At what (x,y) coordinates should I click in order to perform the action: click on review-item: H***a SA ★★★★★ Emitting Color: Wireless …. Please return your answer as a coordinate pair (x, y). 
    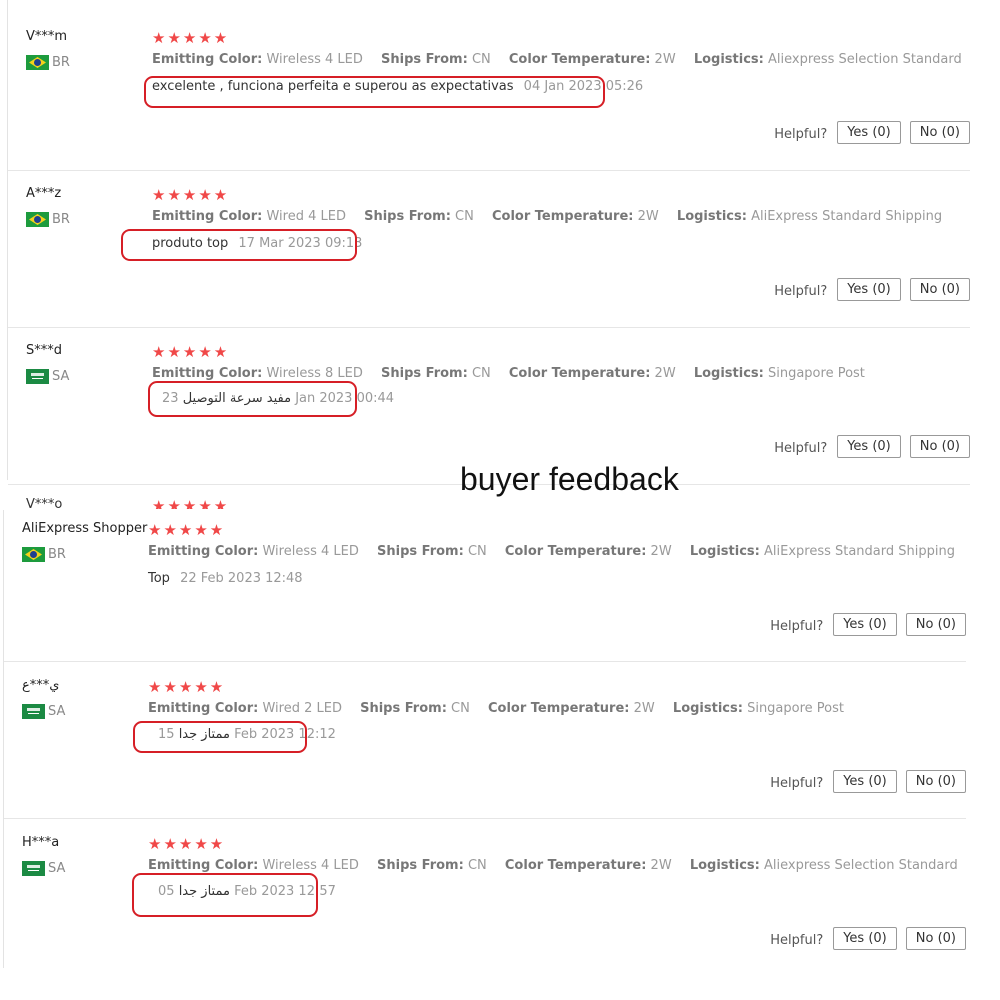
    Looking at the image, I should click on (485, 891).